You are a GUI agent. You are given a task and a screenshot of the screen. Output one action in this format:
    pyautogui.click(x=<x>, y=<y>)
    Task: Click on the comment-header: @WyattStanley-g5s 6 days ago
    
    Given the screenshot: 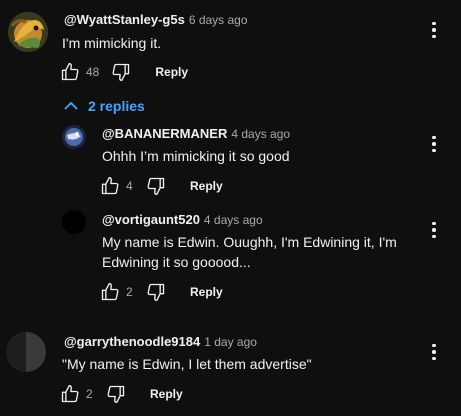 What is the action you would take?
    pyautogui.click(x=156, y=19)
    